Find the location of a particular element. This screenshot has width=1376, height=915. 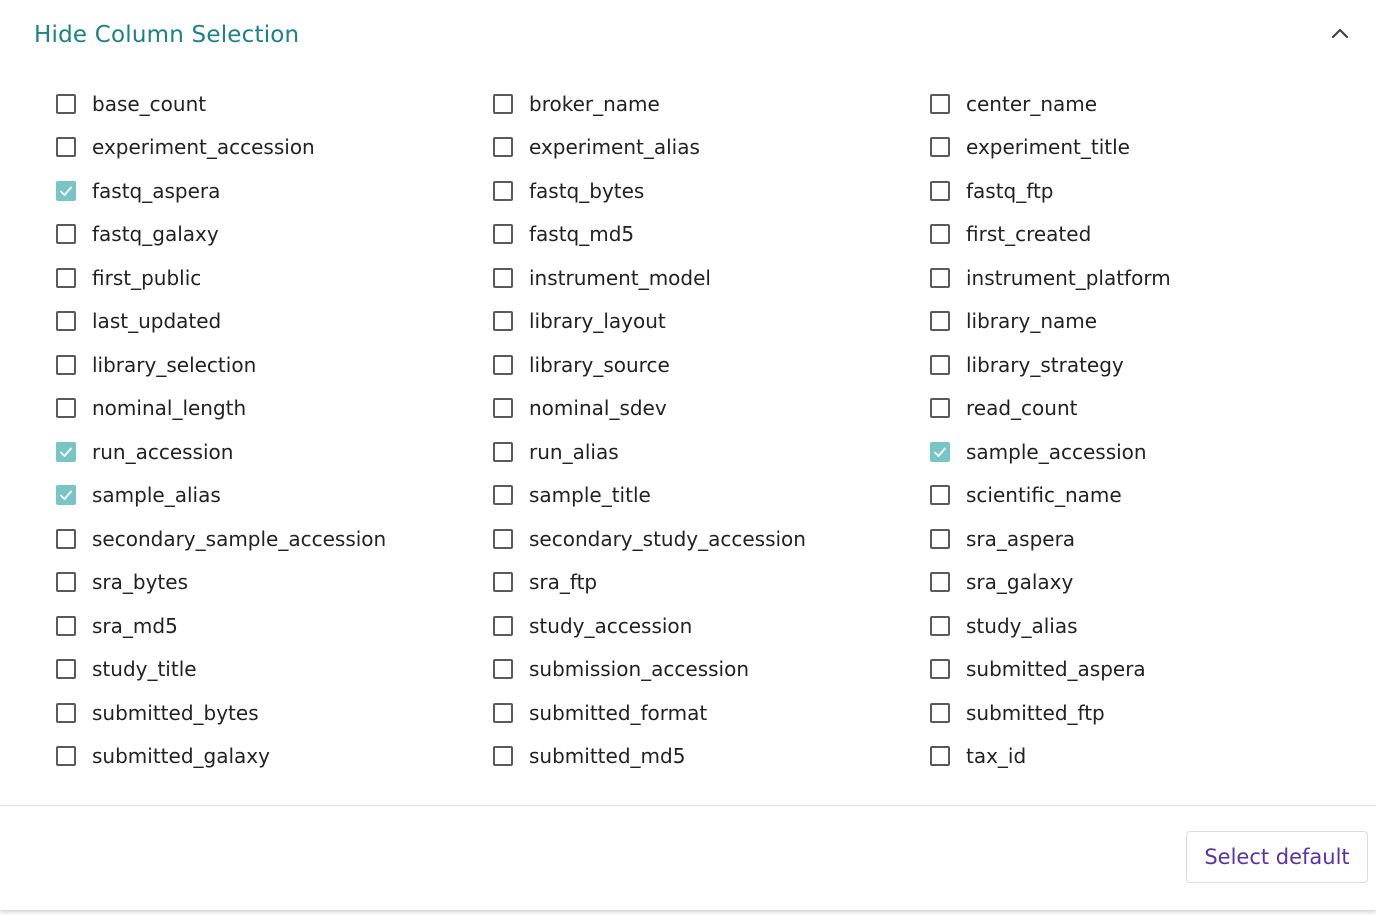

column-option: sra_aspera is located at coordinates (1140, 539).